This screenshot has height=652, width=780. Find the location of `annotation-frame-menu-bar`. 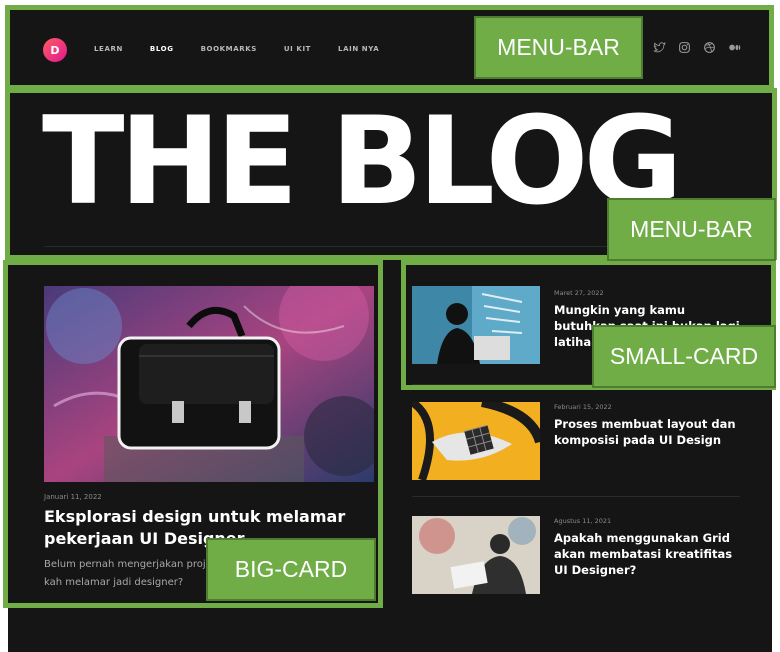

annotation-frame-menu-bar is located at coordinates (389, 47).